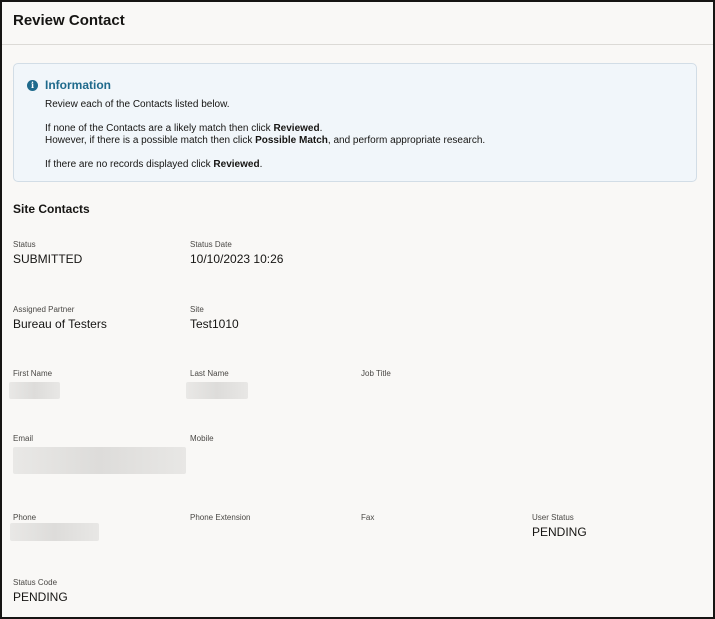 The width and height of the screenshot is (715, 619). Describe the element at coordinates (99, 460) in the screenshot. I see `email-redacted` at that location.